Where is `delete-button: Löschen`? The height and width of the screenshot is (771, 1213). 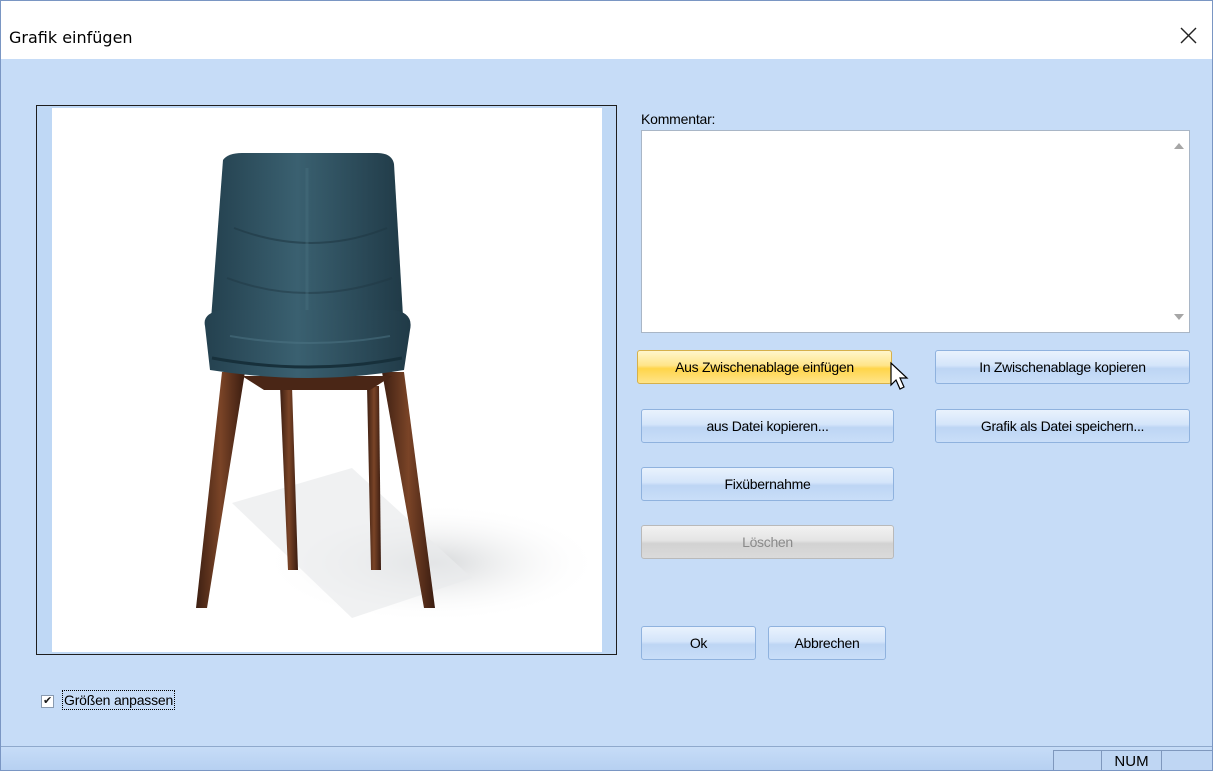
delete-button: Löschen is located at coordinates (767, 542).